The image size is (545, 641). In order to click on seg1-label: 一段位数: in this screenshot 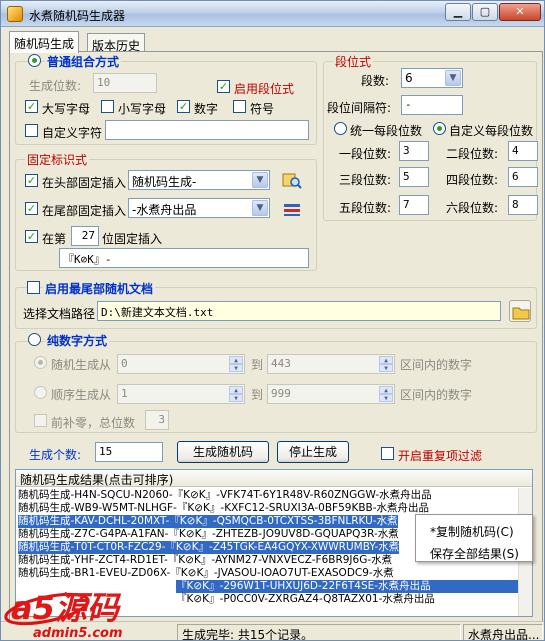, I will do `click(365, 154)`.